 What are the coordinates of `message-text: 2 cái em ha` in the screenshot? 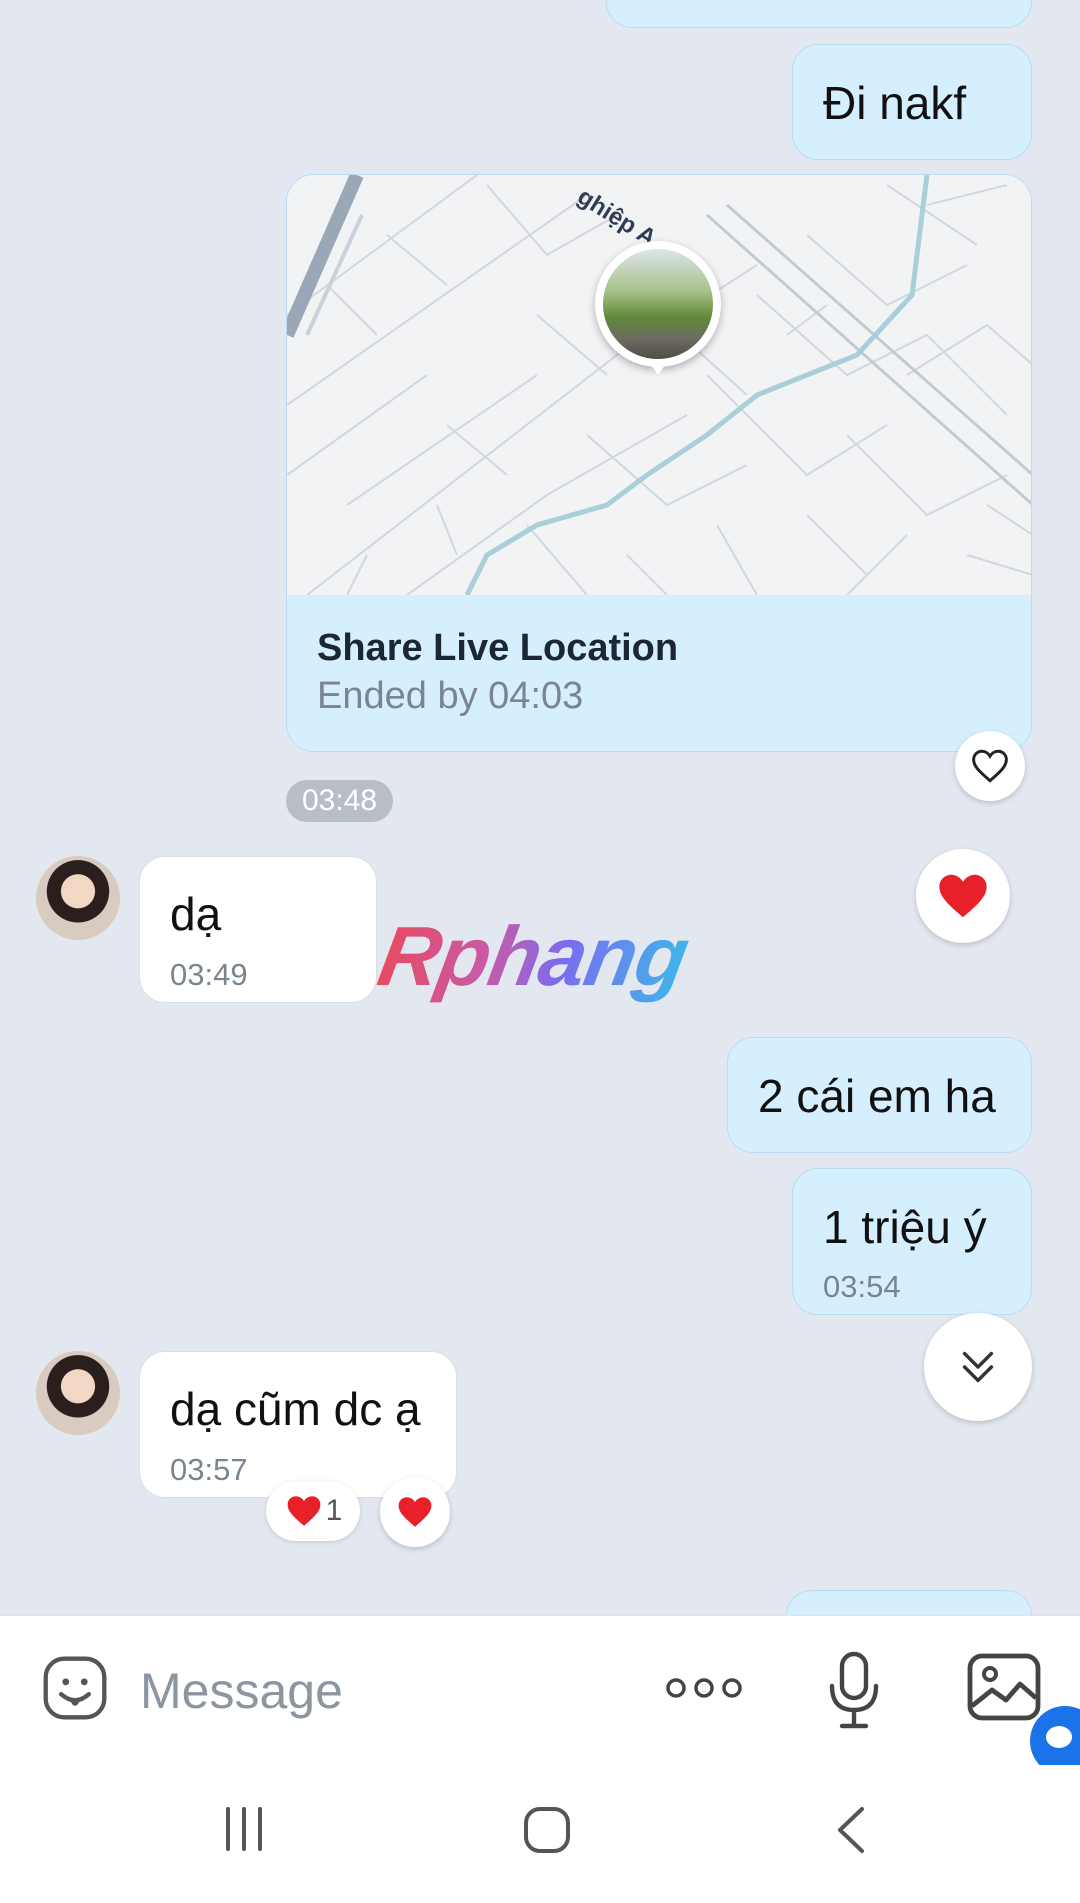 It's located at (877, 1096).